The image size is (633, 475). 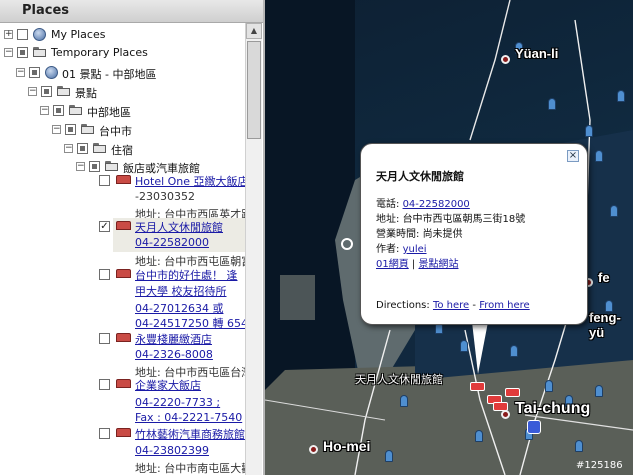 What do you see at coordinates (599, 465) in the screenshot?
I see `image-credit: #125186` at bounding box center [599, 465].